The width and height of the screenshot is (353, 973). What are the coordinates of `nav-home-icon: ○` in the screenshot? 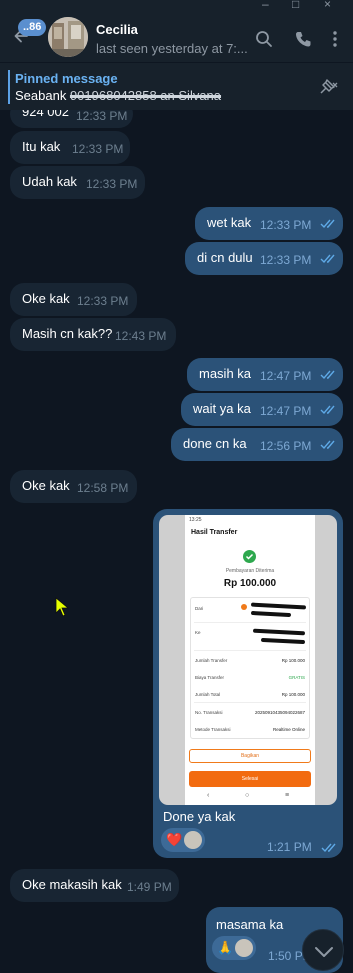 It's located at (247, 795).